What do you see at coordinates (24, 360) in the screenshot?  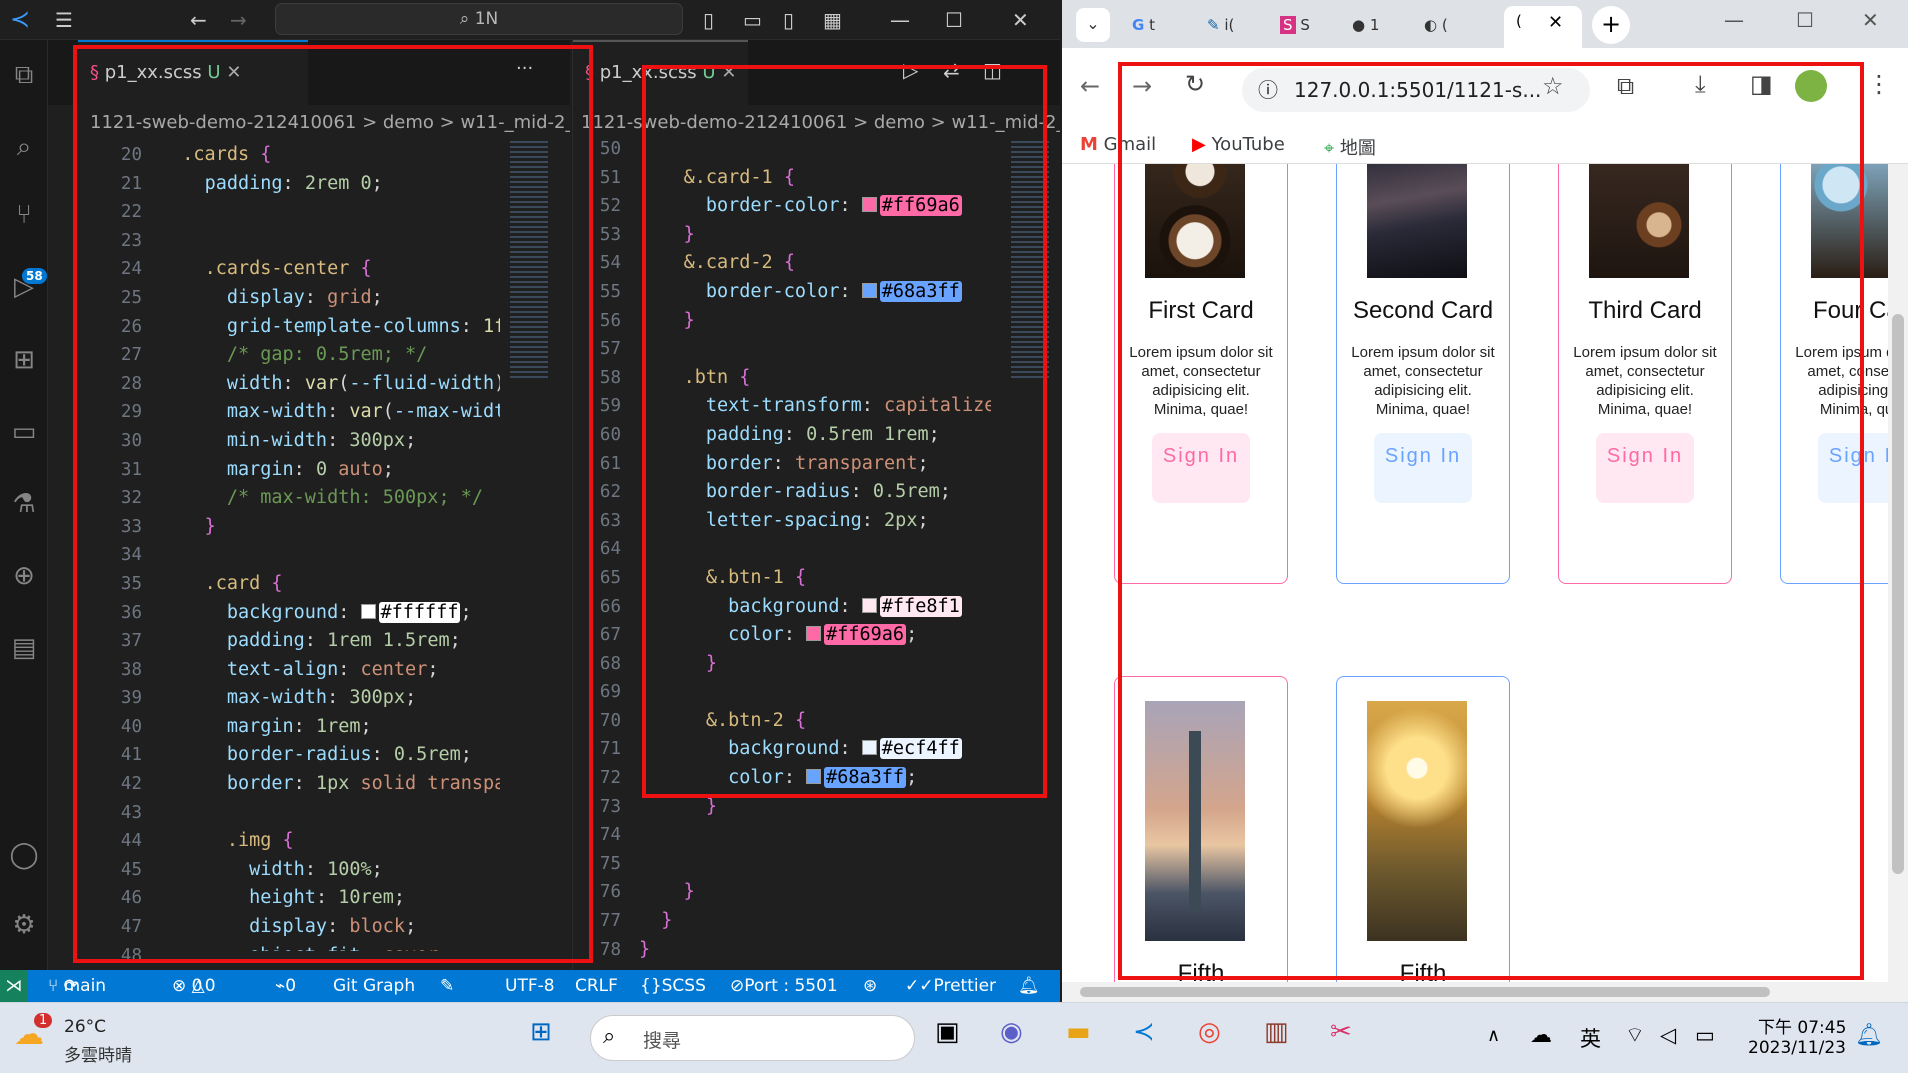 I see `extensions-icon: ⊞` at bounding box center [24, 360].